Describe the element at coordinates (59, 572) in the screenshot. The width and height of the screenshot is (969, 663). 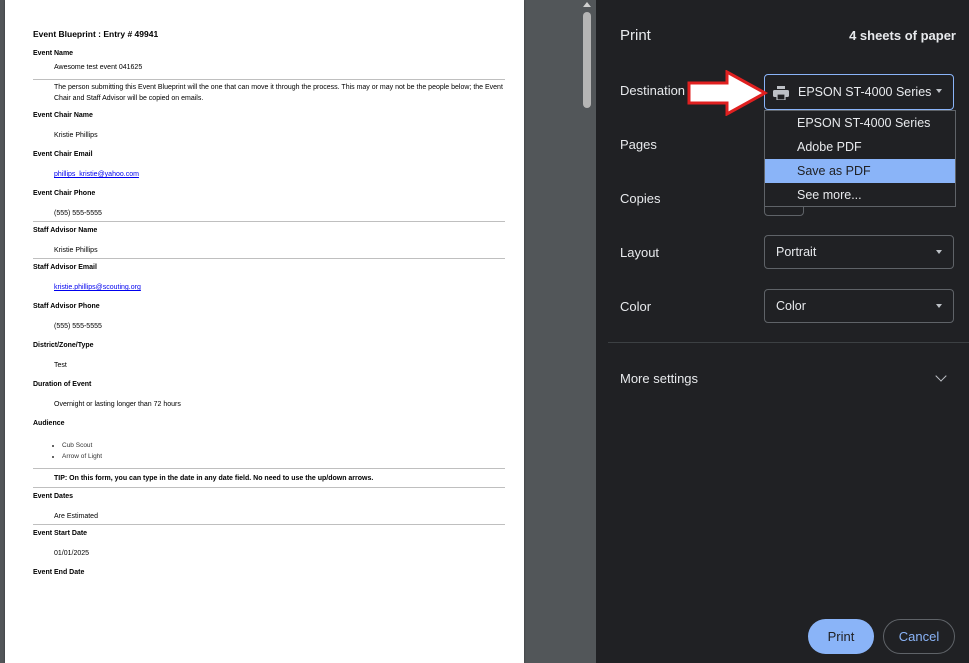
I see `field-label: Event End Date` at that location.